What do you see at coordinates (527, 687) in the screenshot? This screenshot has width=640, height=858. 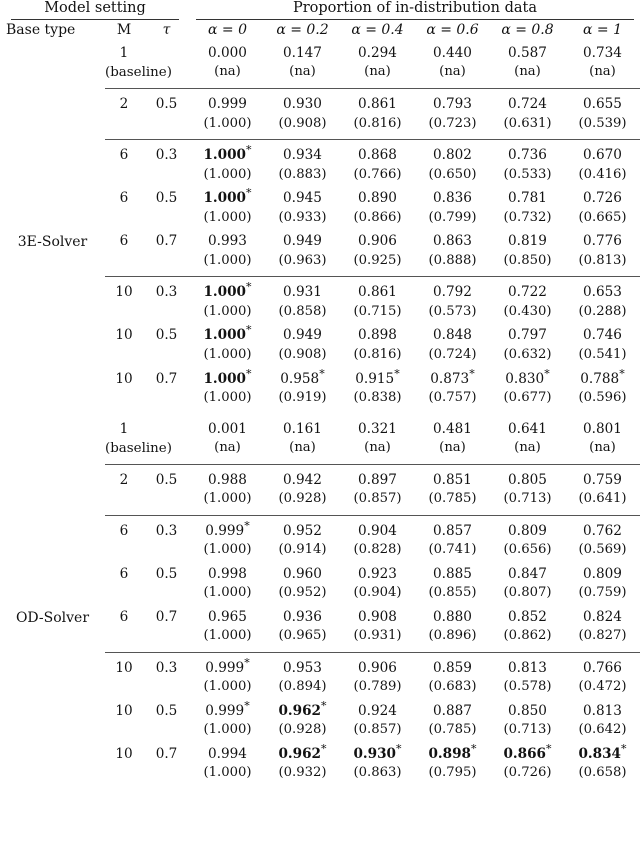 I see `cell-value-sub: (0.578)` at bounding box center [527, 687].